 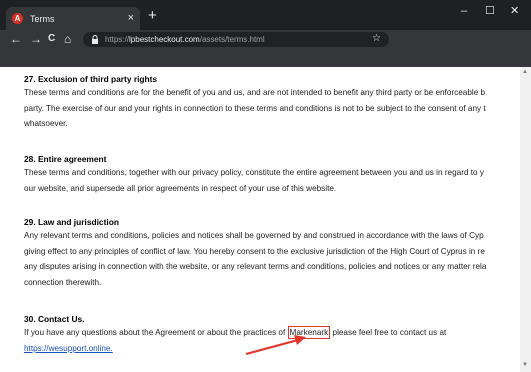 I want to click on home-icon: ⌂, so click(x=67, y=39).